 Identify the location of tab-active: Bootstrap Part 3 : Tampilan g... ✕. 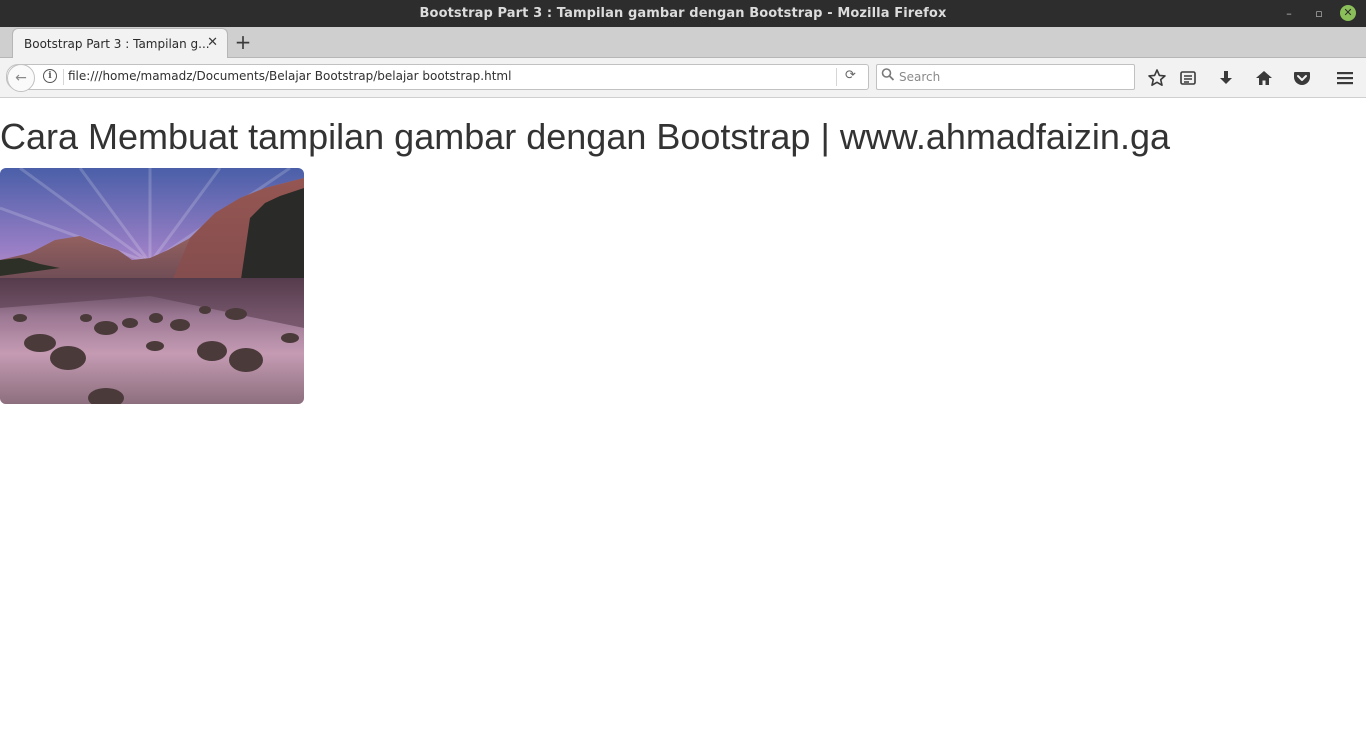
(120, 43).